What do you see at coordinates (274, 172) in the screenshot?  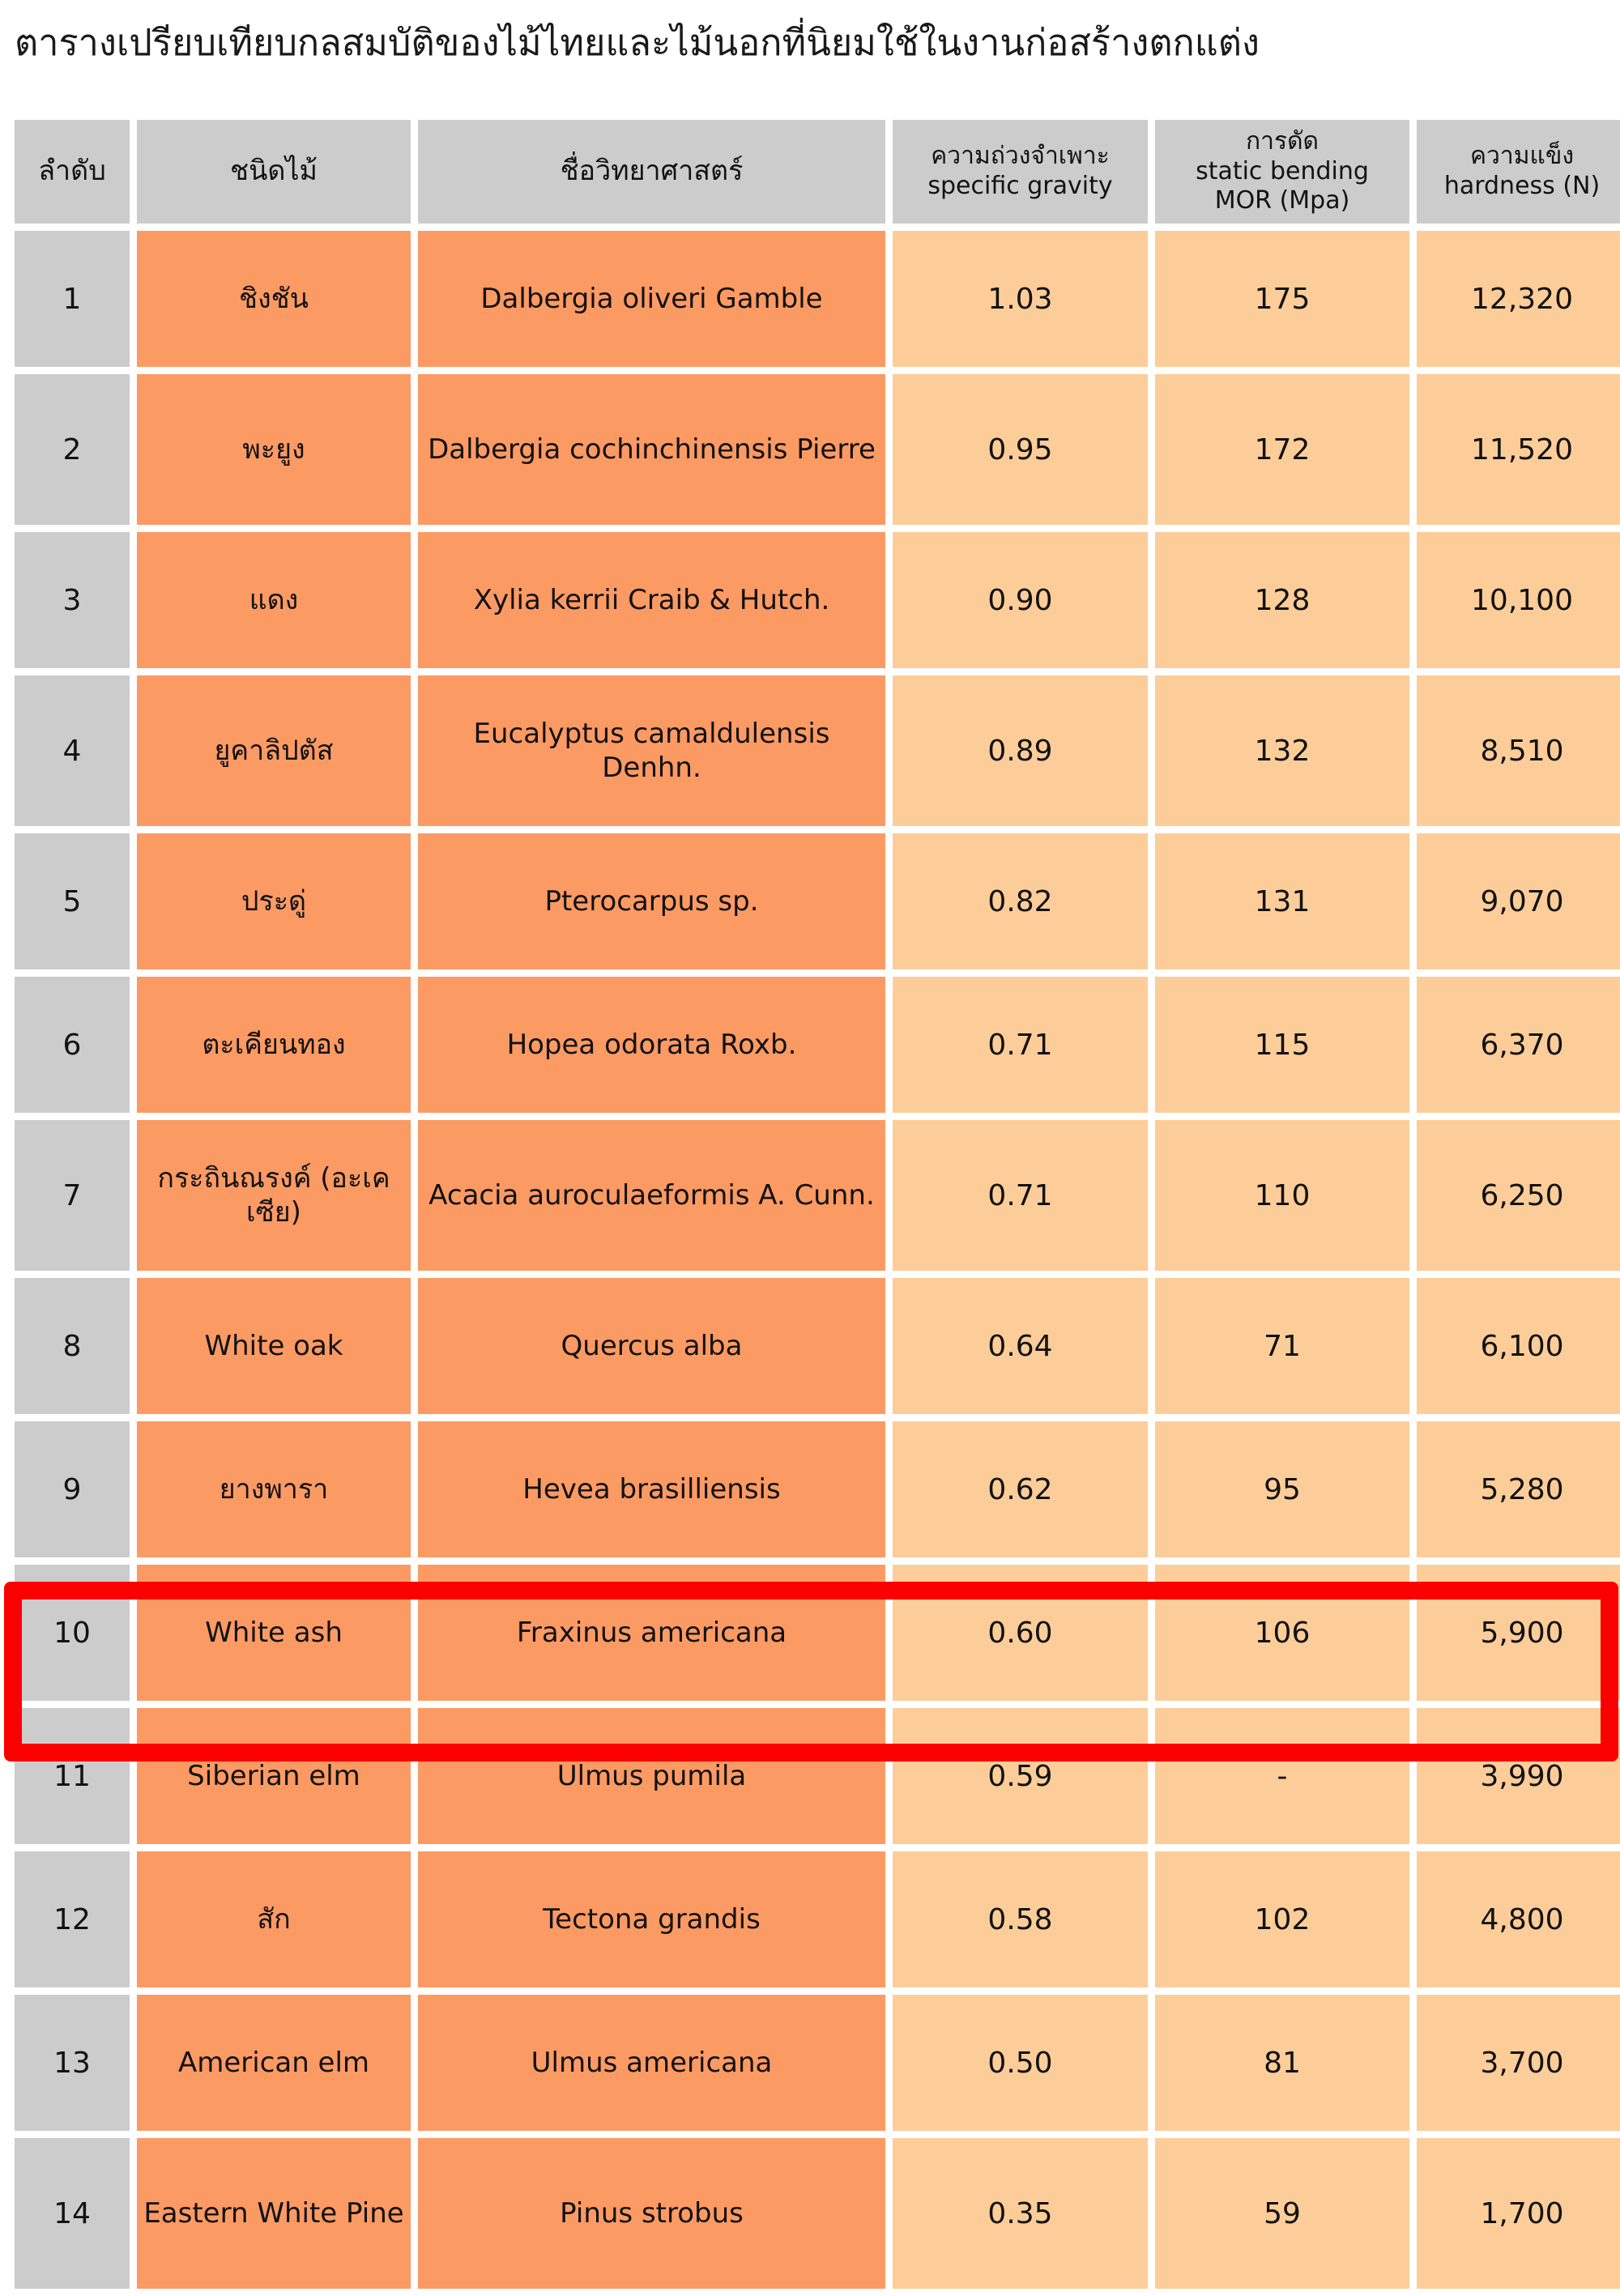 I see `header-wood-type: ชนิดไม้` at bounding box center [274, 172].